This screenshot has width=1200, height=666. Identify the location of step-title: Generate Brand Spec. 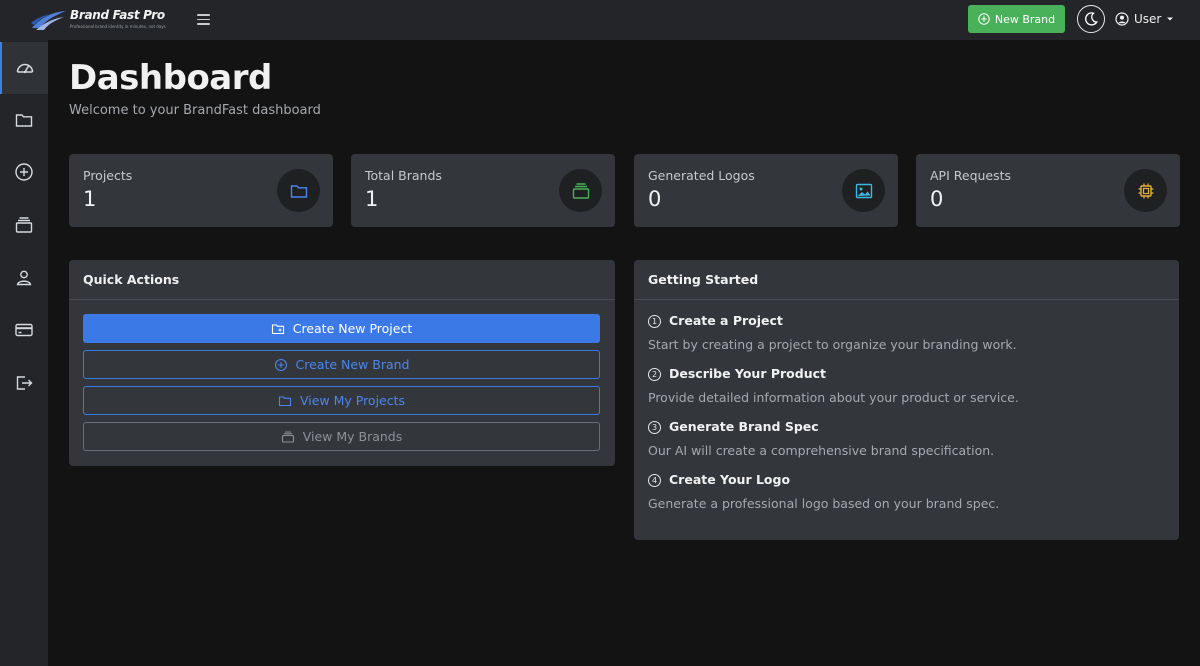
(744, 426).